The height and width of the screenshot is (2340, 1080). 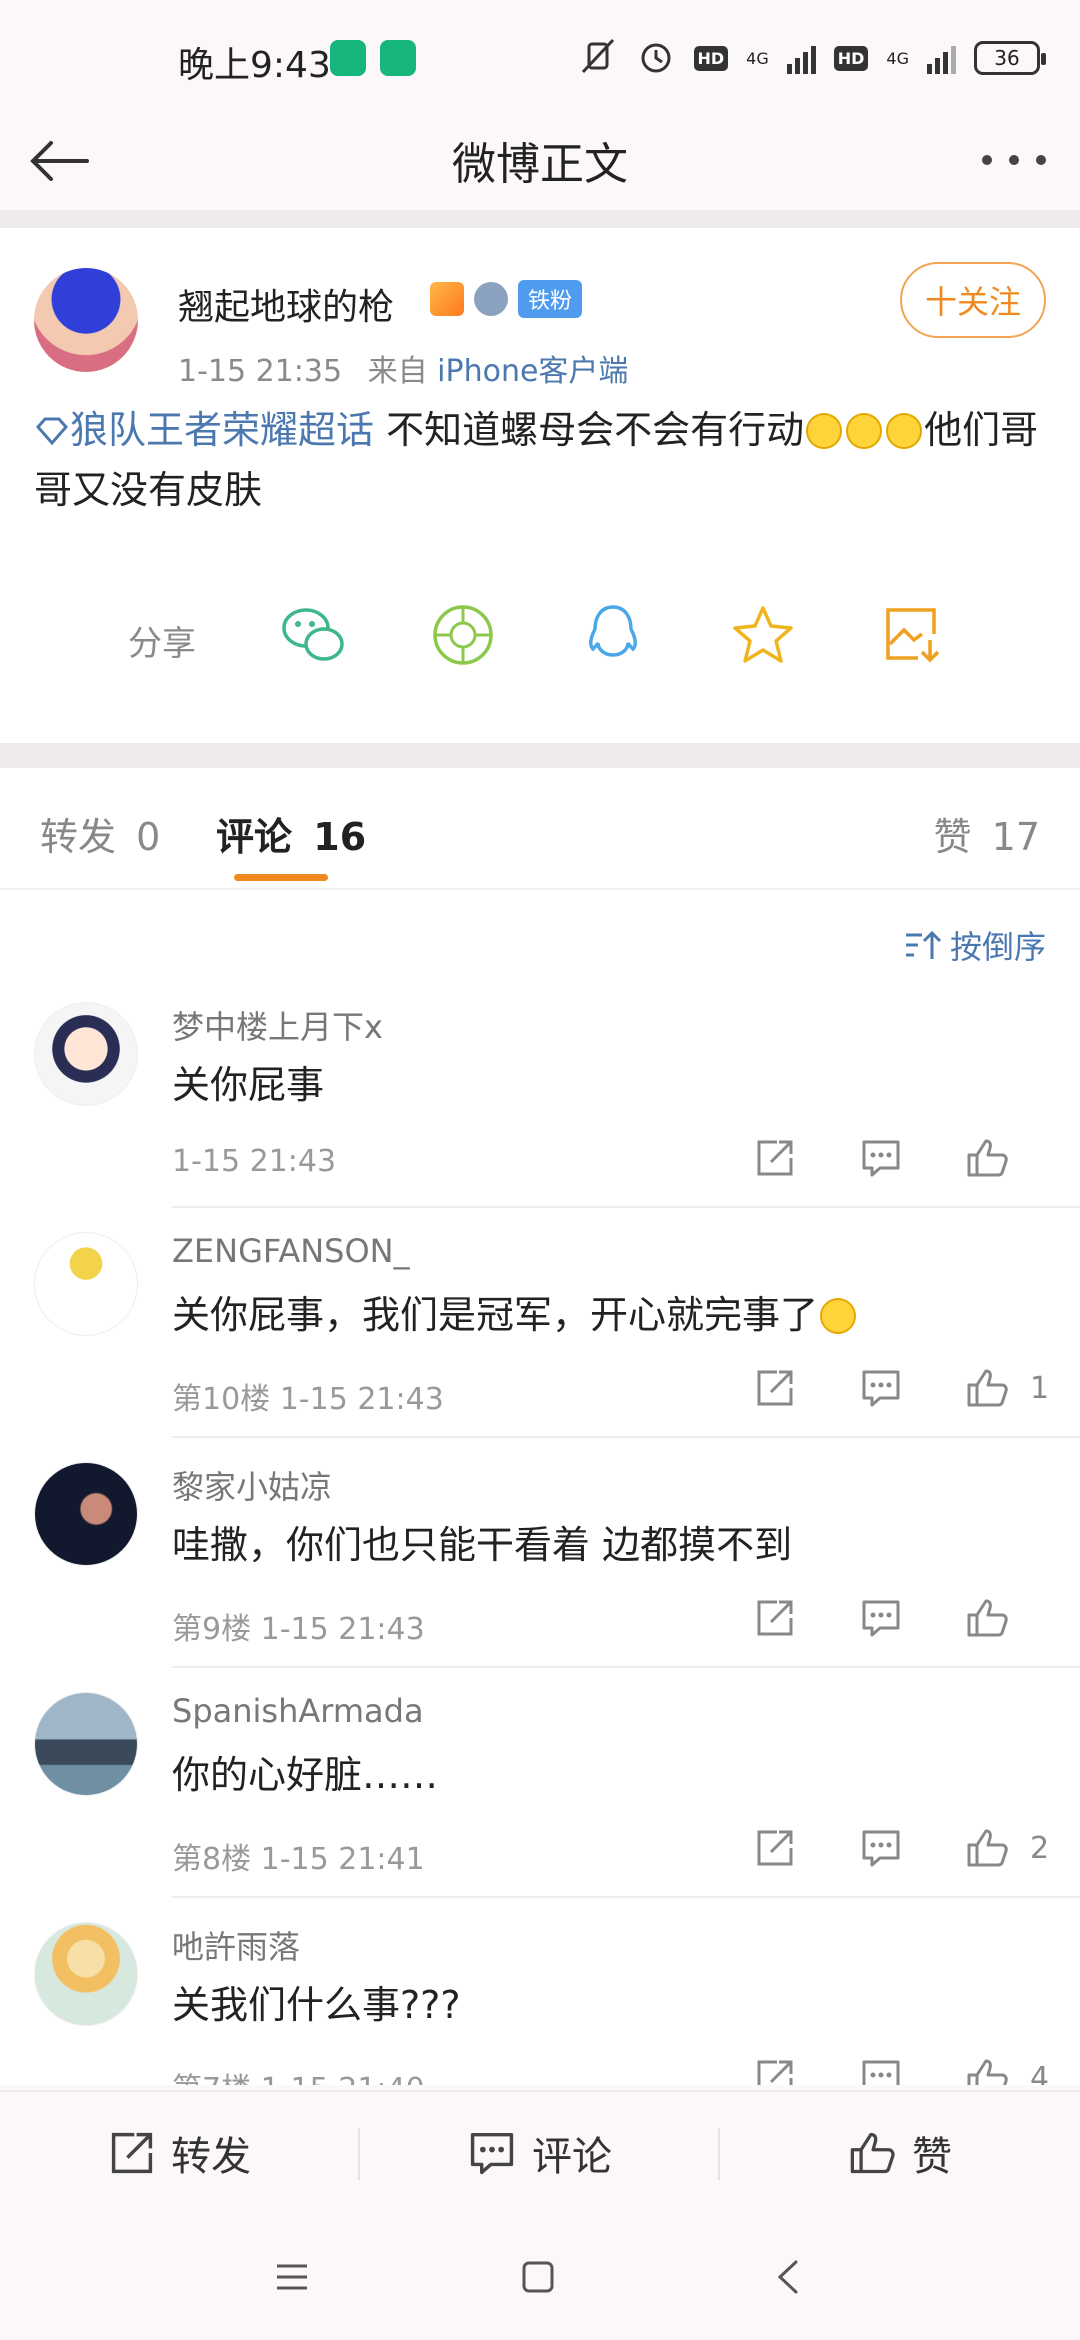 What do you see at coordinates (277, 1025) in the screenshot?
I see `commenter-name: 梦中楼上月下x` at bounding box center [277, 1025].